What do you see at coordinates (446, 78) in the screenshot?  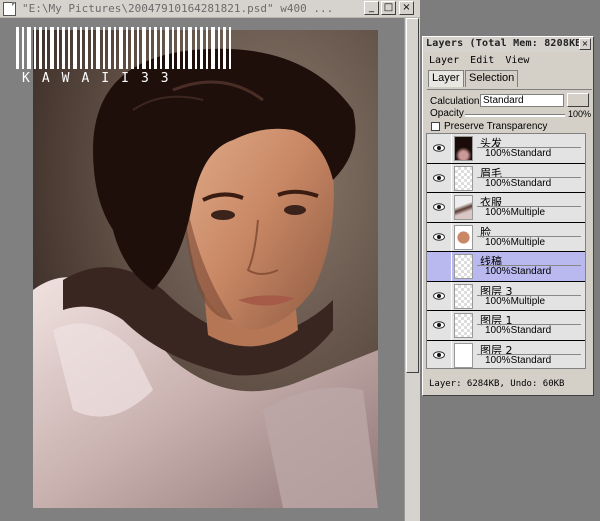 I see `tab-layer: Layer` at bounding box center [446, 78].